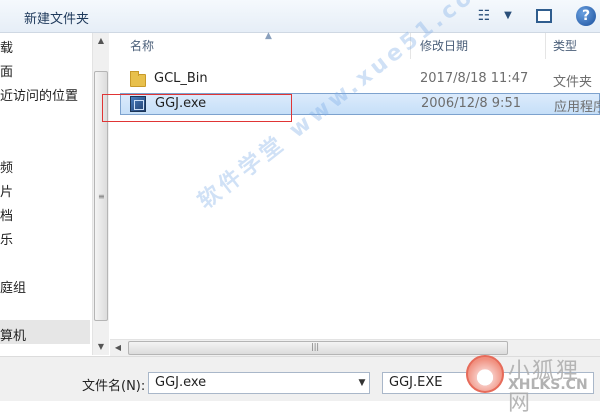 The height and width of the screenshot is (417, 600). I want to click on file-type: 应用程序, so click(577, 107).